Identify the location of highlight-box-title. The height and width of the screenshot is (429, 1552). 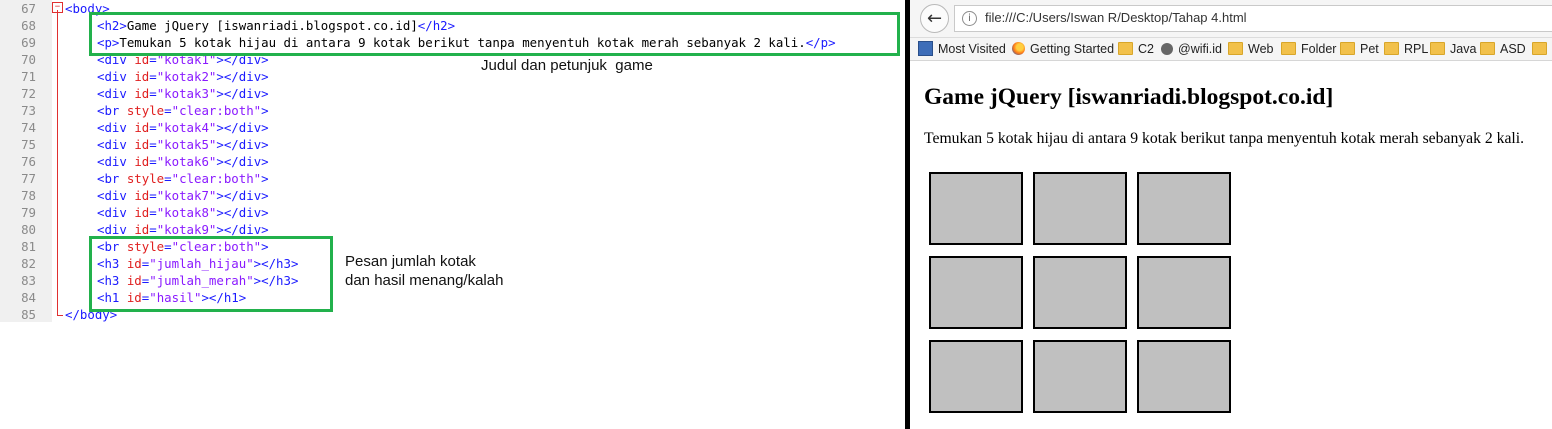
(494, 34).